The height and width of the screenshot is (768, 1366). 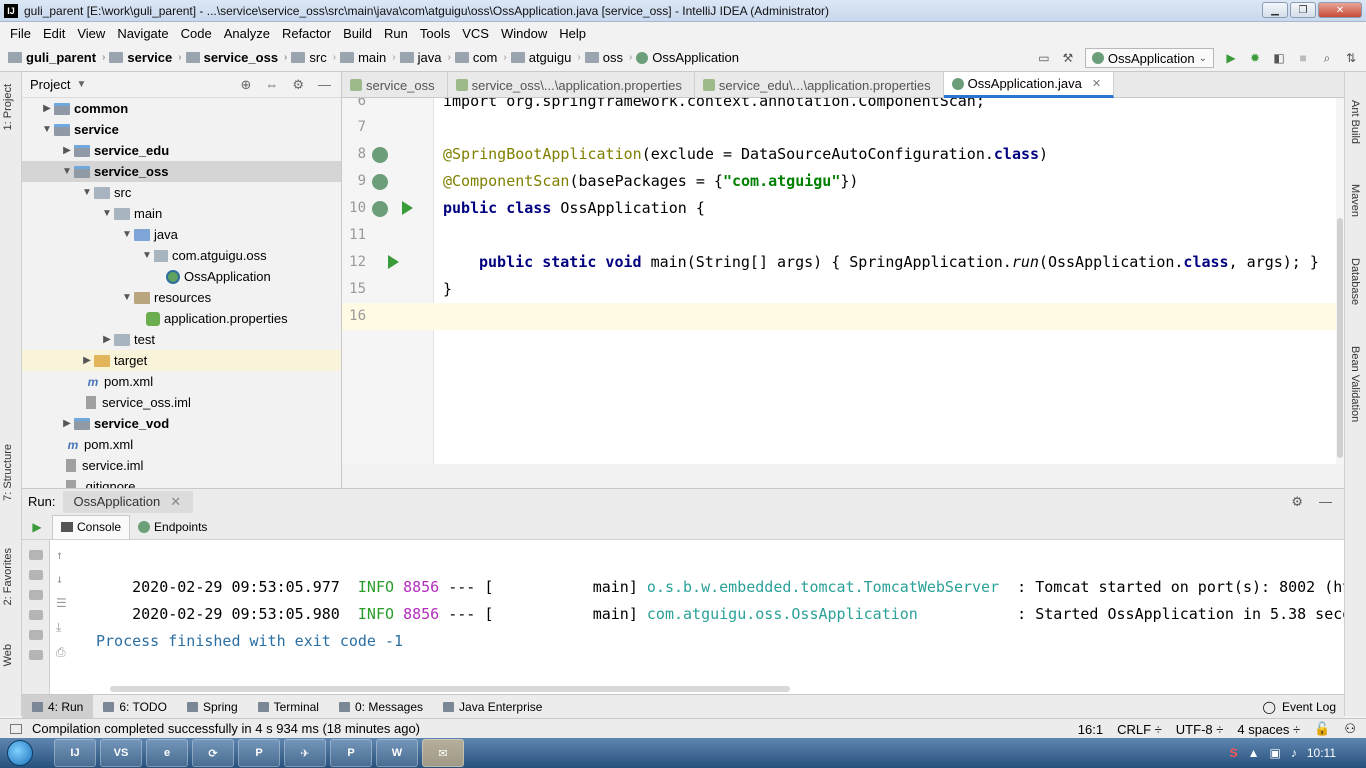 What do you see at coordinates (56, 57) in the screenshot?
I see `breadcrumb-item: guli_parent ›` at bounding box center [56, 57].